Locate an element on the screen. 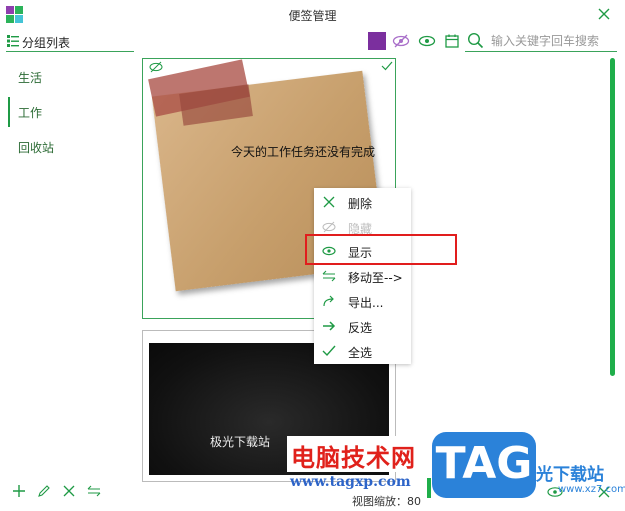  sidebar-item-life: 生活 is located at coordinates (68, 77).